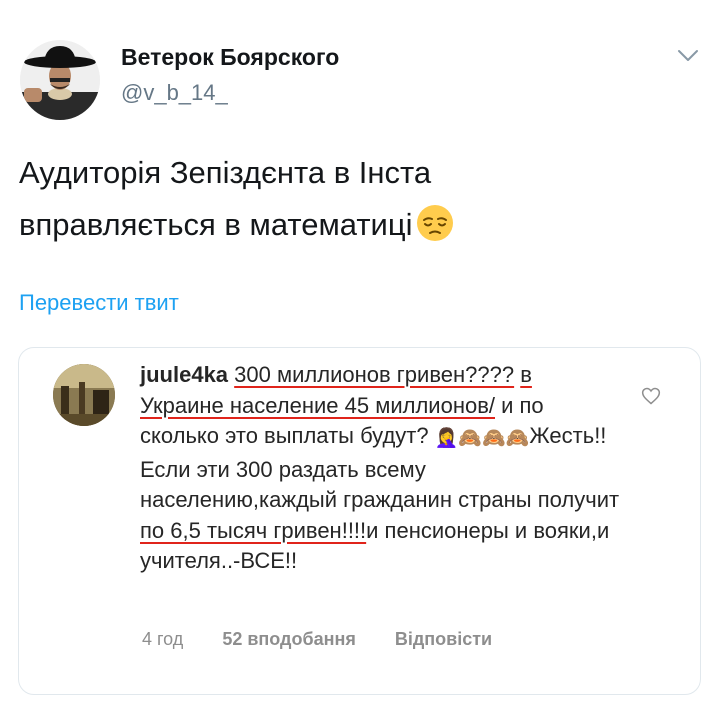 This screenshot has height=703, width=720. Describe the element at coordinates (230, 57) in the screenshot. I see `author-name: Ветерок Боярского` at that location.